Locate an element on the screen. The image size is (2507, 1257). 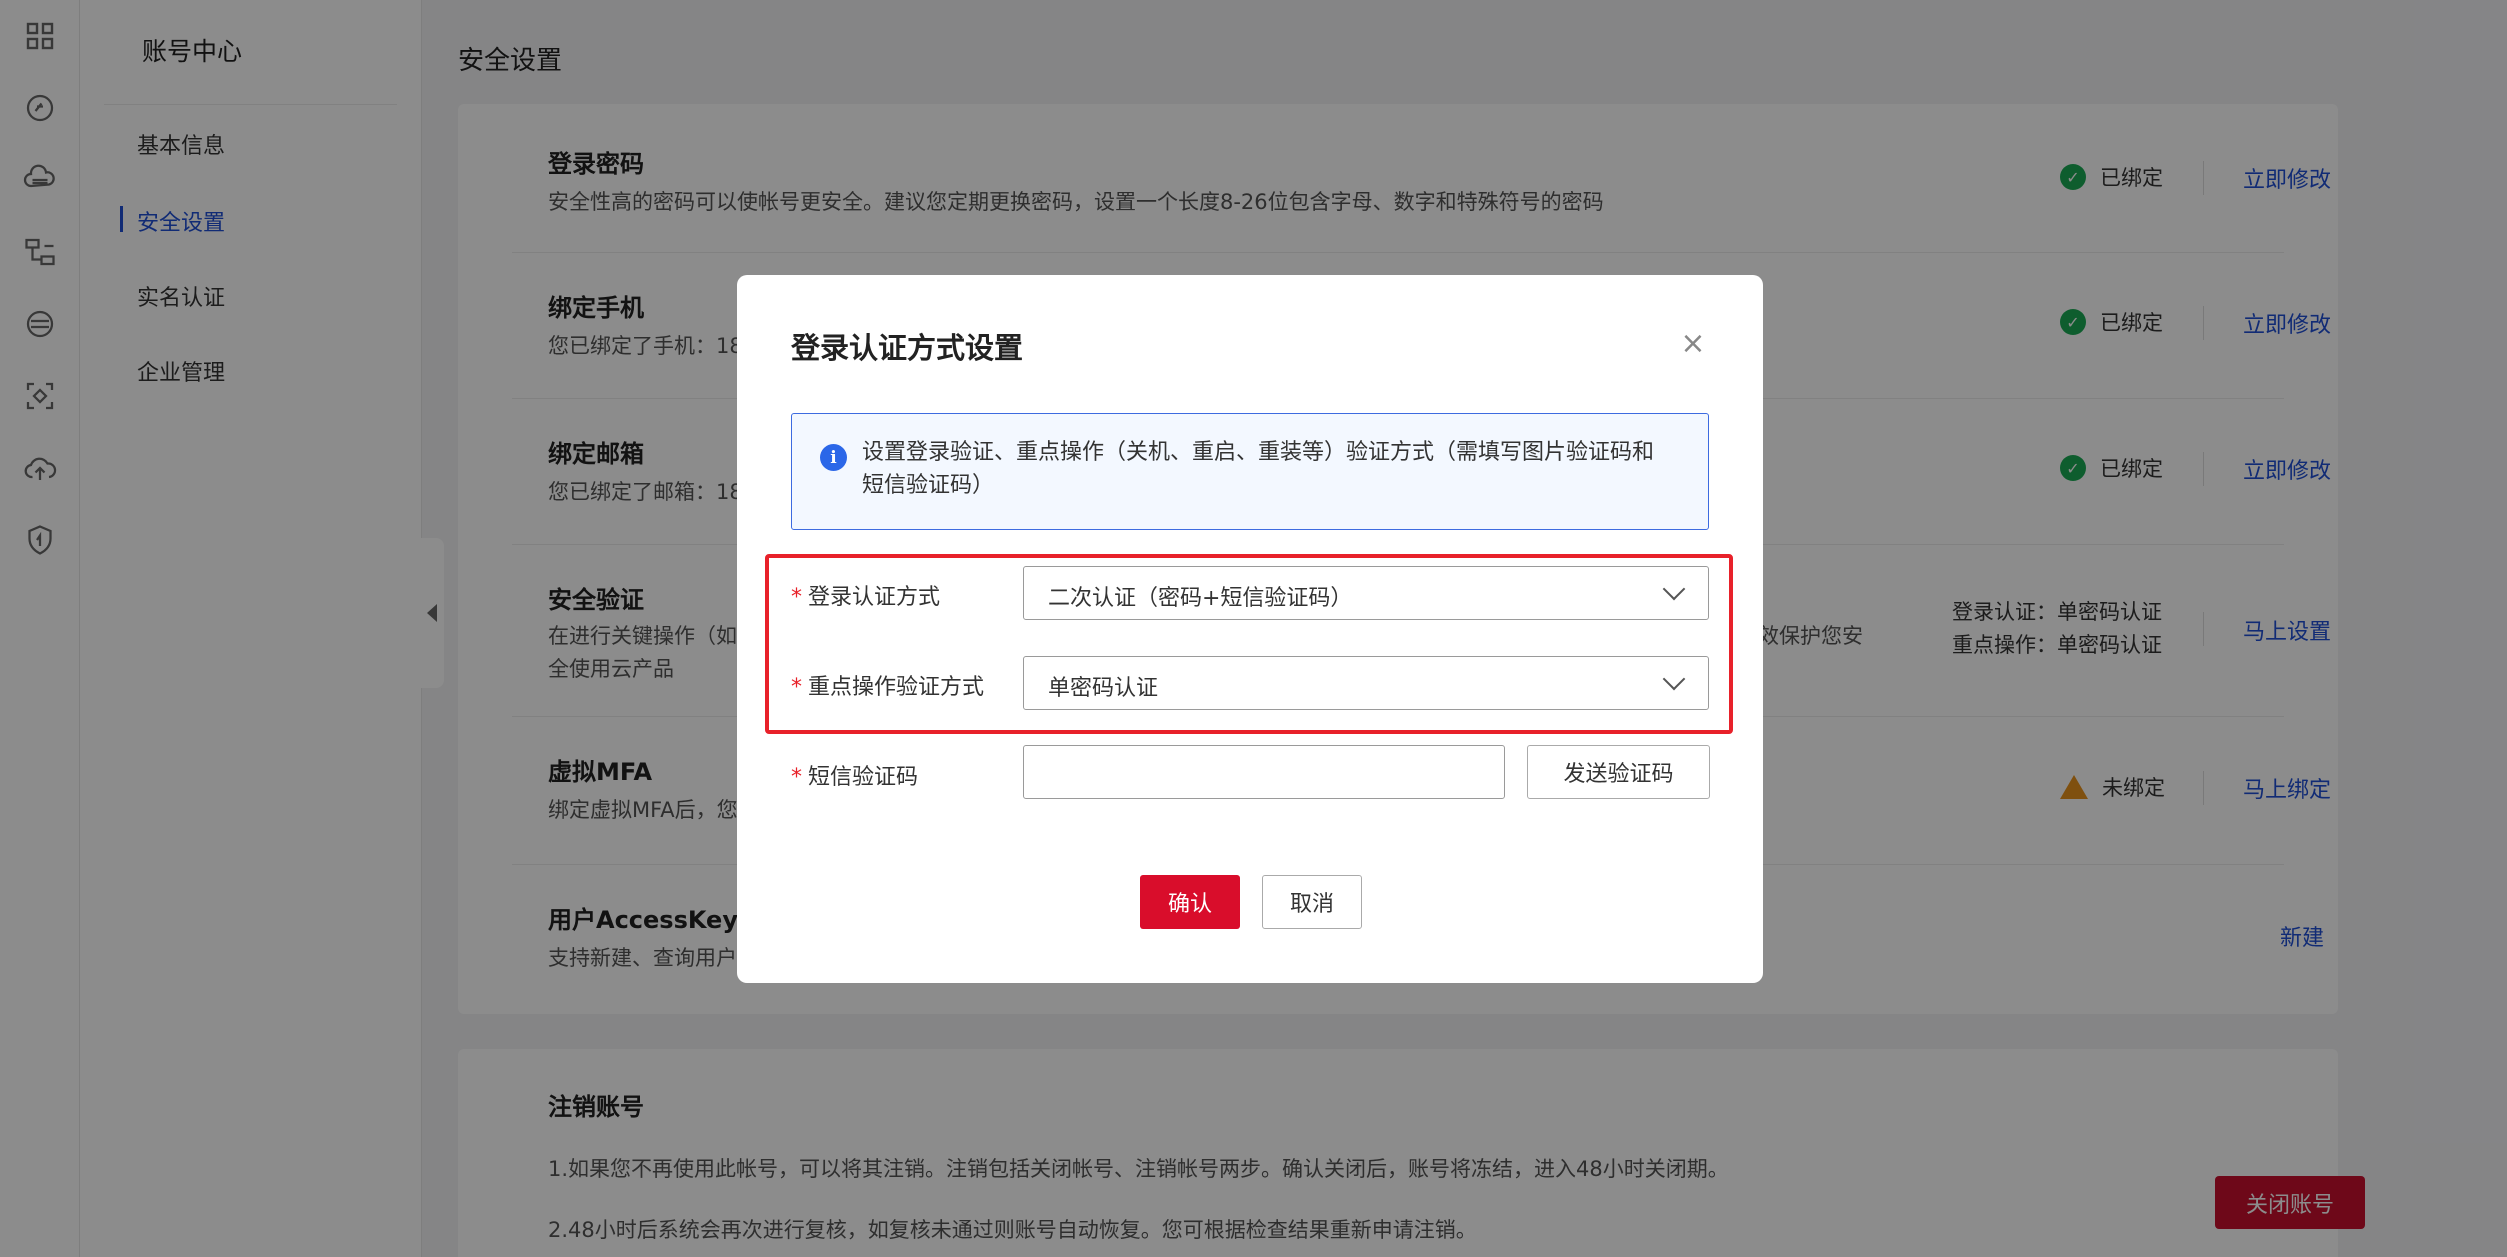
sms-code-input is located at coordinates (1264, 772).